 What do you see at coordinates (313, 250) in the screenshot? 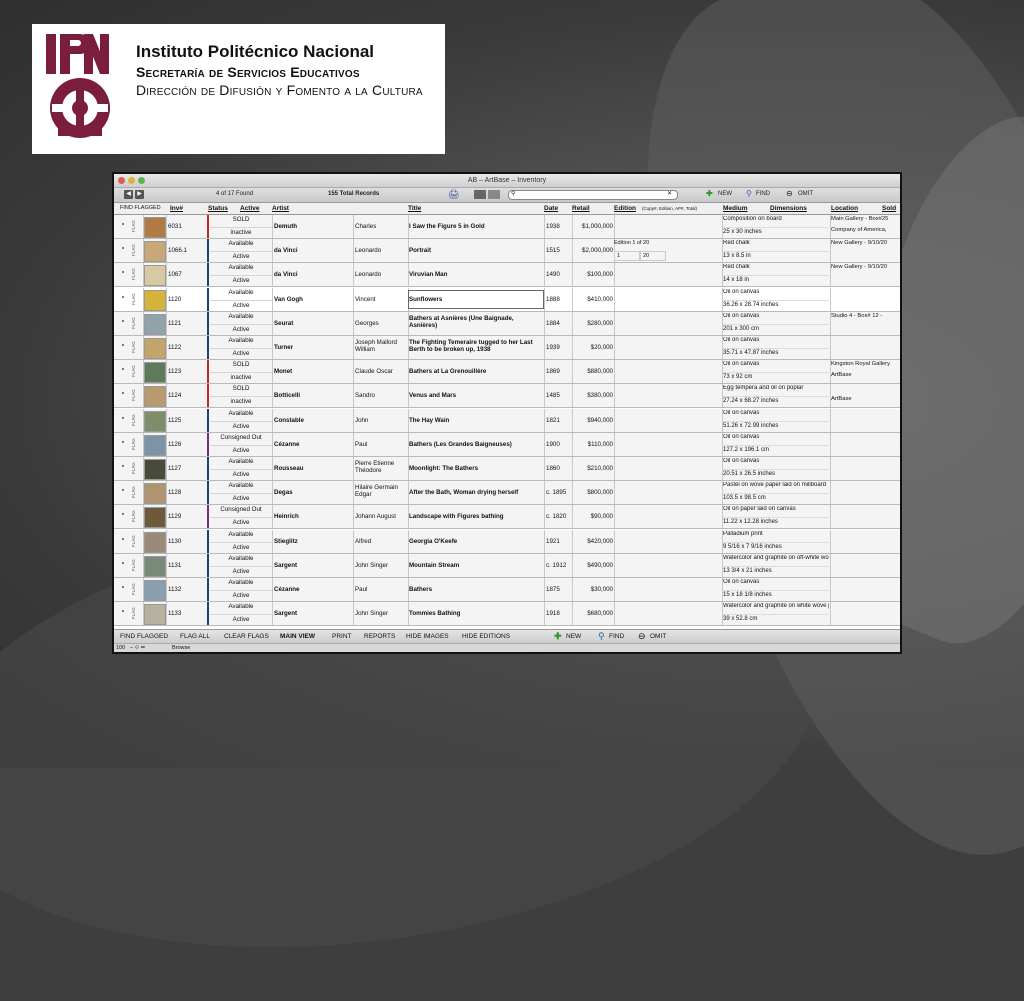
I see `artist-last-name: da Vinci` at bounding box center [313, 250].